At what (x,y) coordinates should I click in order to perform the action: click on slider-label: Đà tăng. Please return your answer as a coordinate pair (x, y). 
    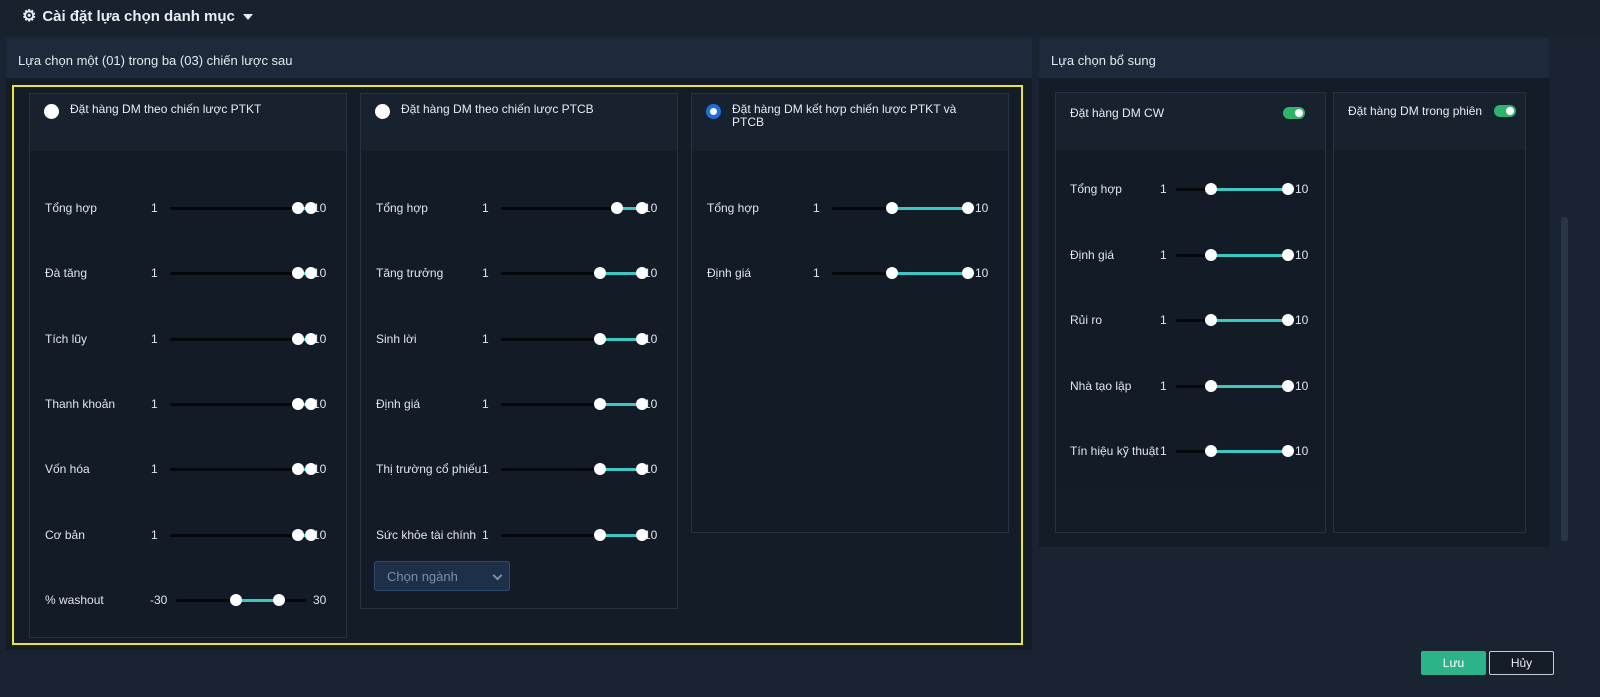
    Looking at the image, I should click on (66, 273).